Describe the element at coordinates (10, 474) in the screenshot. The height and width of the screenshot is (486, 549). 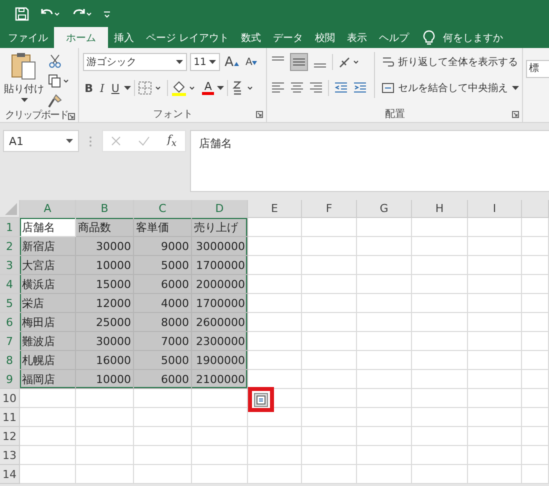
I see `row-header: 14` at that location.